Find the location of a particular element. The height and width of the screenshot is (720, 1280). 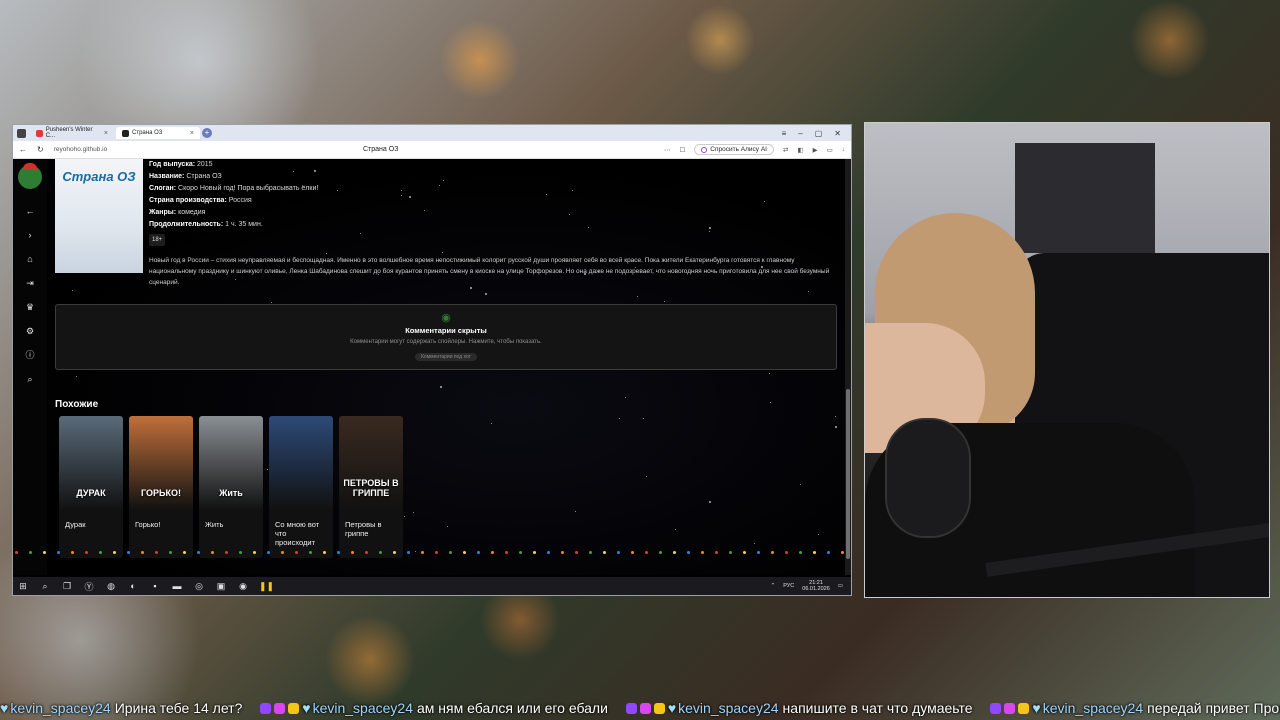

tab-pusheen: Pusheen's Winter C... × is located at coordinates (72, 133).